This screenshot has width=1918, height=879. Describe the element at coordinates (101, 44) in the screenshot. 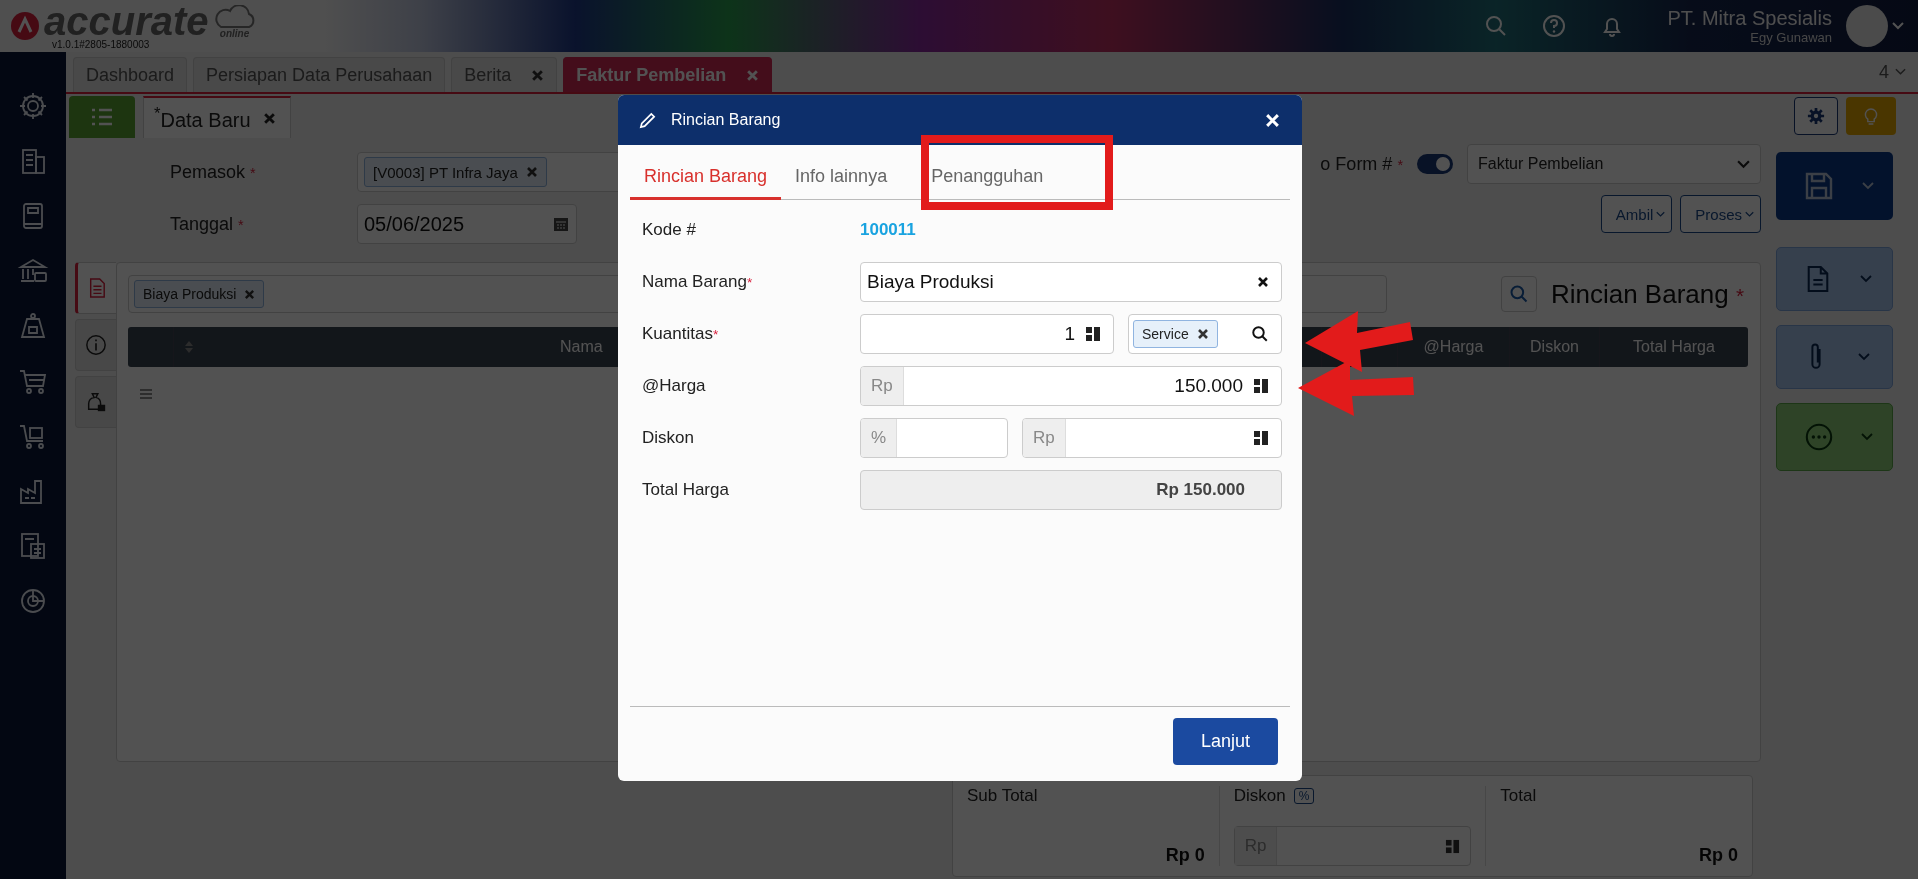

I see `version-text: v1.0.1#2805-1880003` at that location.